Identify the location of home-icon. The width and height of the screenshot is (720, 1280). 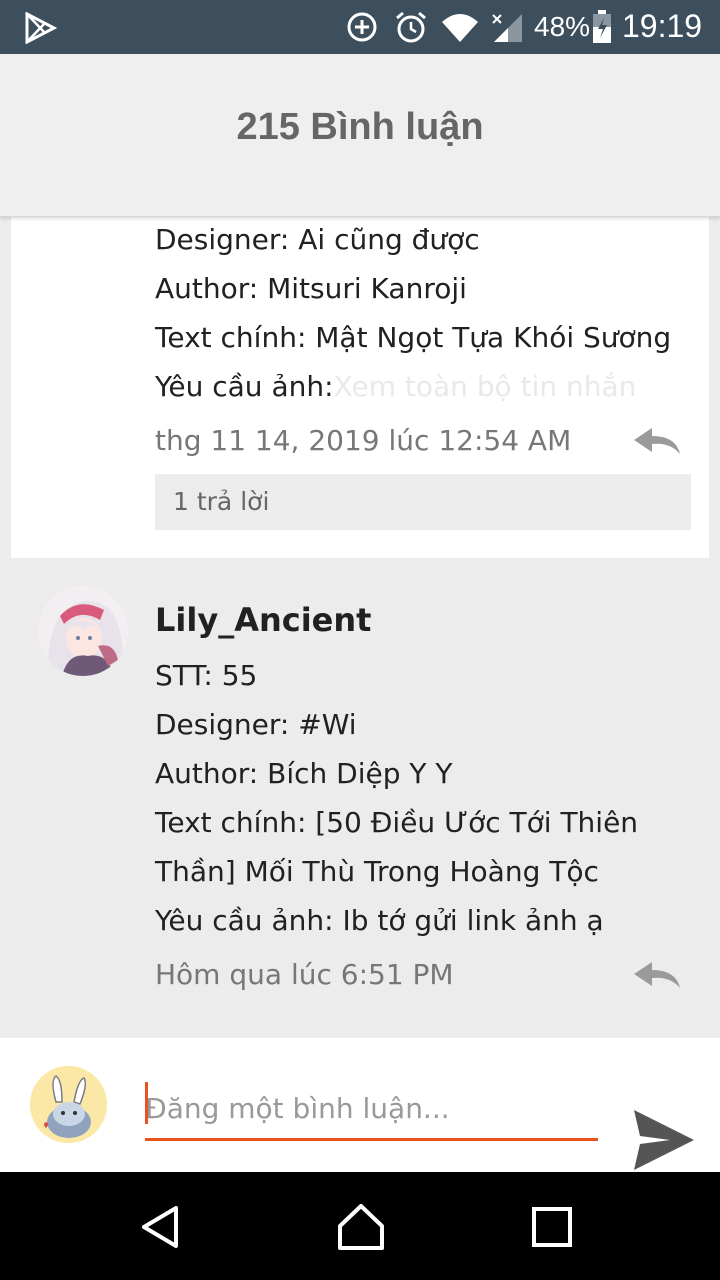
(361, 1227).